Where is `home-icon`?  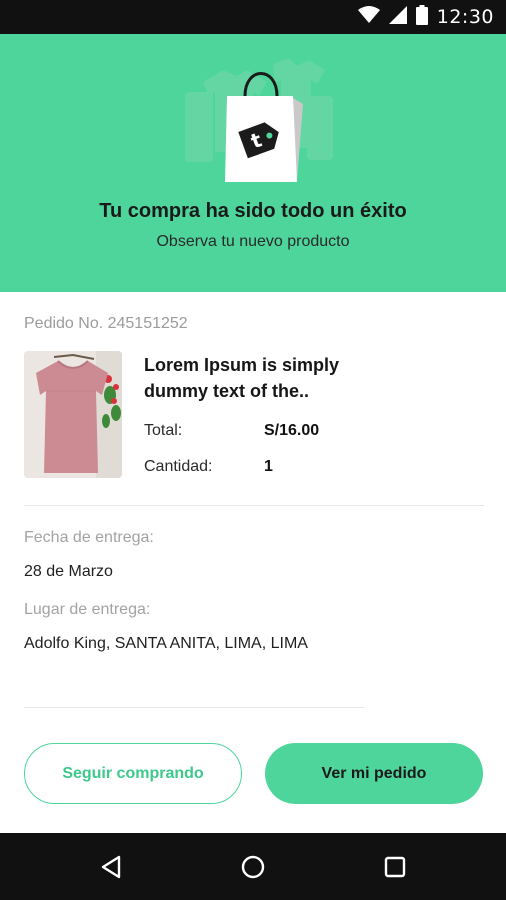
home-icon is located at coordinates (253, 867).